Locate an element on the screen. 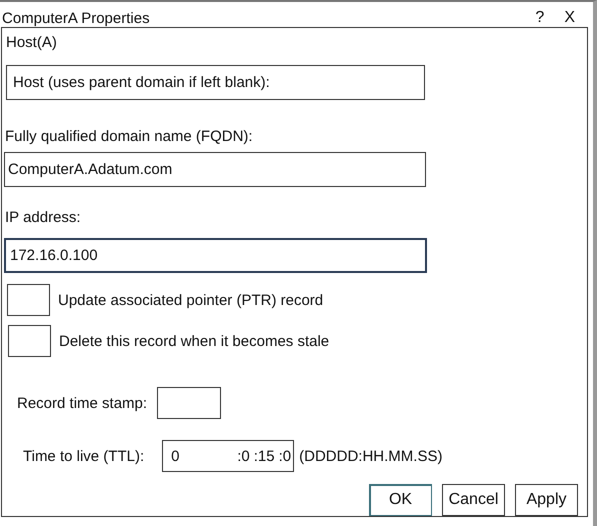  ttl-field: 0 :0 :15 :0 is located at coordinates (228, 456).